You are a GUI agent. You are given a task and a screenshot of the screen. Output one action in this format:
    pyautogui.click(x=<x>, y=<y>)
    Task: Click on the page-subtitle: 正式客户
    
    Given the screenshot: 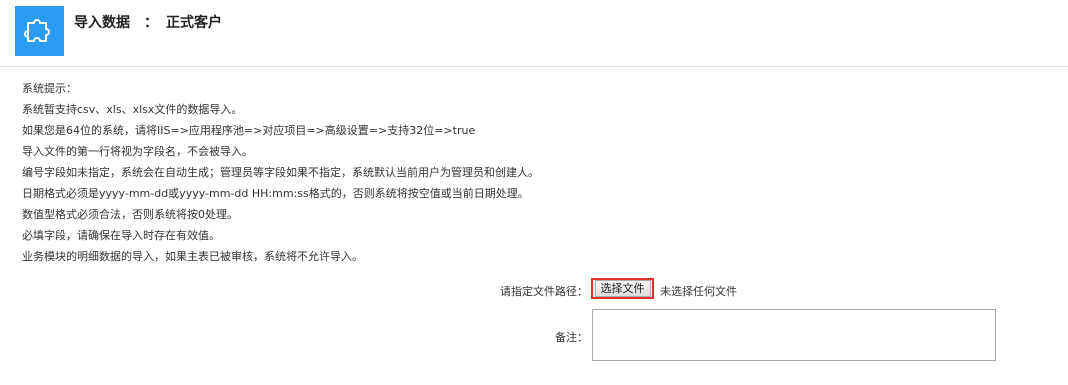 What is the action you would take?
    pyautogui.click(x=194, y=23)
    